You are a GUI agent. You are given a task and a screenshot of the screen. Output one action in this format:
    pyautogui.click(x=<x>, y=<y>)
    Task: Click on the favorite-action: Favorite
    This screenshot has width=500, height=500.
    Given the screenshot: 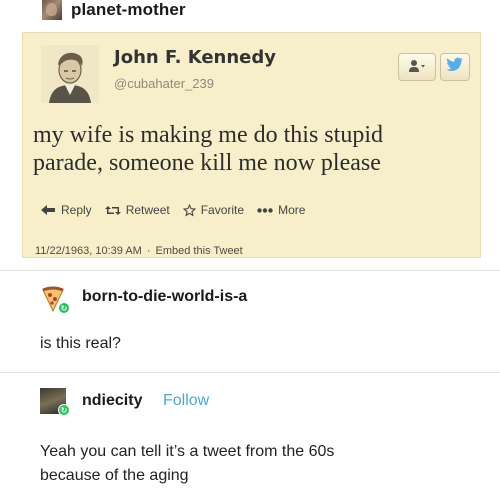 What is the action you would take?
    pyautogui.click(x=213, y=210)
    